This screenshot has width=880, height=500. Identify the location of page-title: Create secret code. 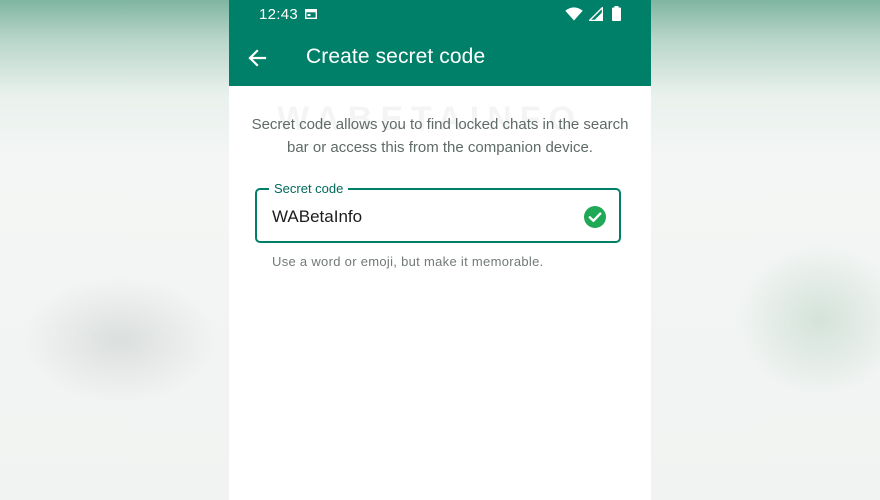
(396, 56).